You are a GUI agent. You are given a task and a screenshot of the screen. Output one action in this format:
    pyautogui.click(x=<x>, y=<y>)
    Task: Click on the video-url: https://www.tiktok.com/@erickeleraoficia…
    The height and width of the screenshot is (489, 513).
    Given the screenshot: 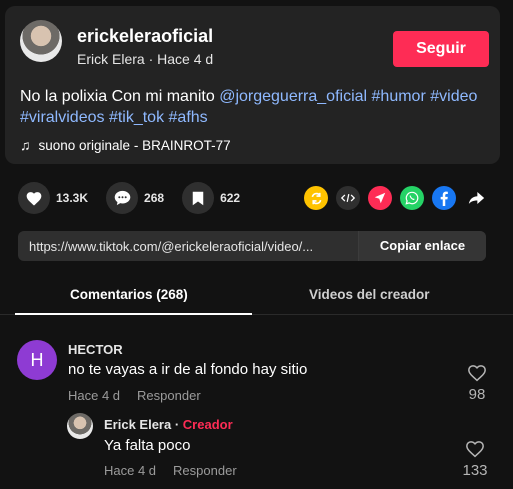 What is the action you would take?
    pyautogui.click(x=196, y=246)
    